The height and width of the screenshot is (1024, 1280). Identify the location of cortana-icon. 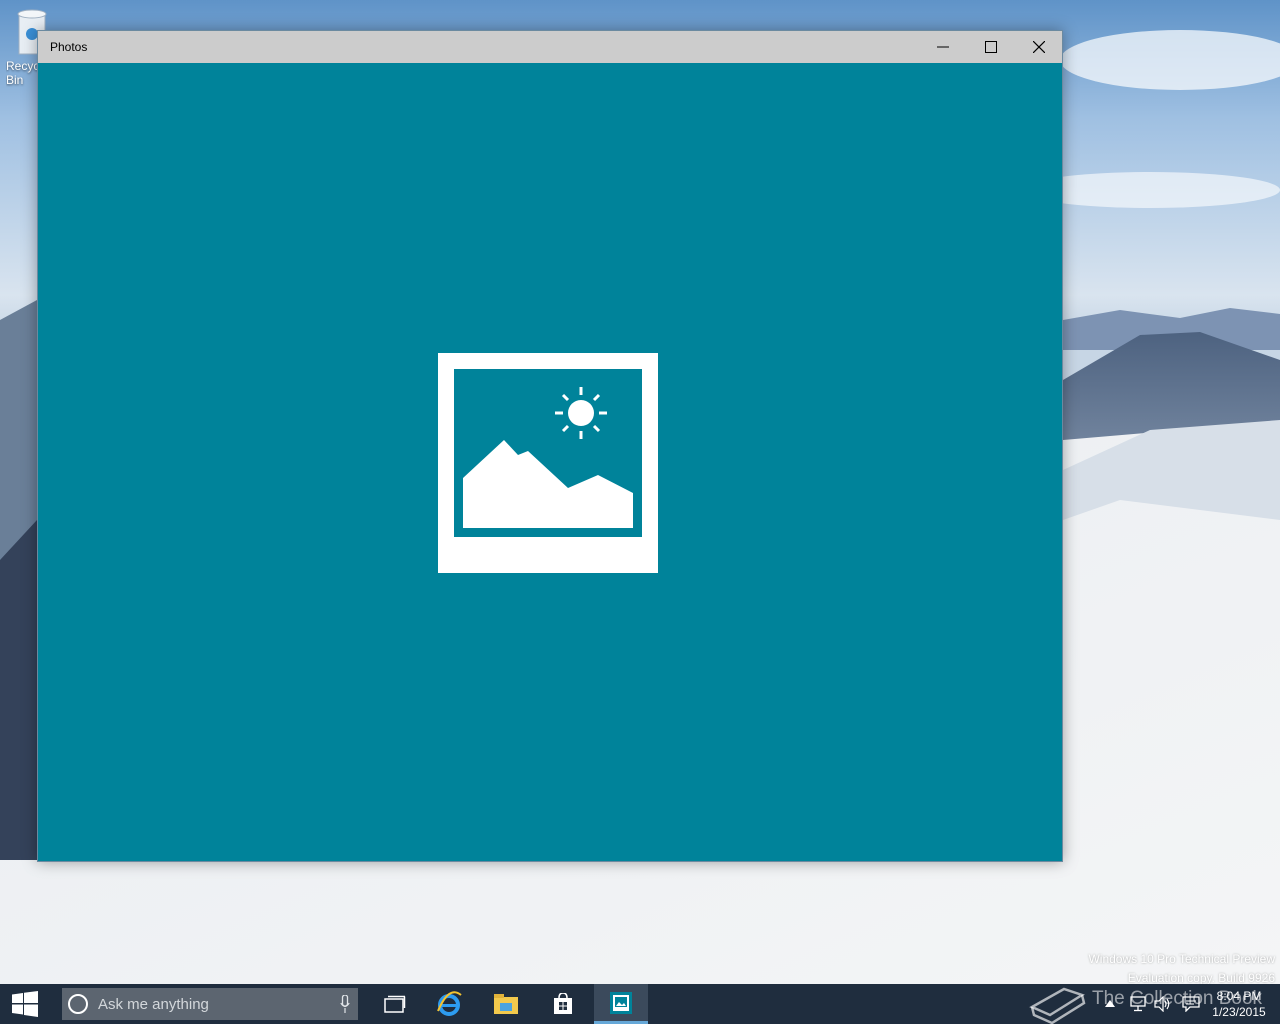
(78, 1004).